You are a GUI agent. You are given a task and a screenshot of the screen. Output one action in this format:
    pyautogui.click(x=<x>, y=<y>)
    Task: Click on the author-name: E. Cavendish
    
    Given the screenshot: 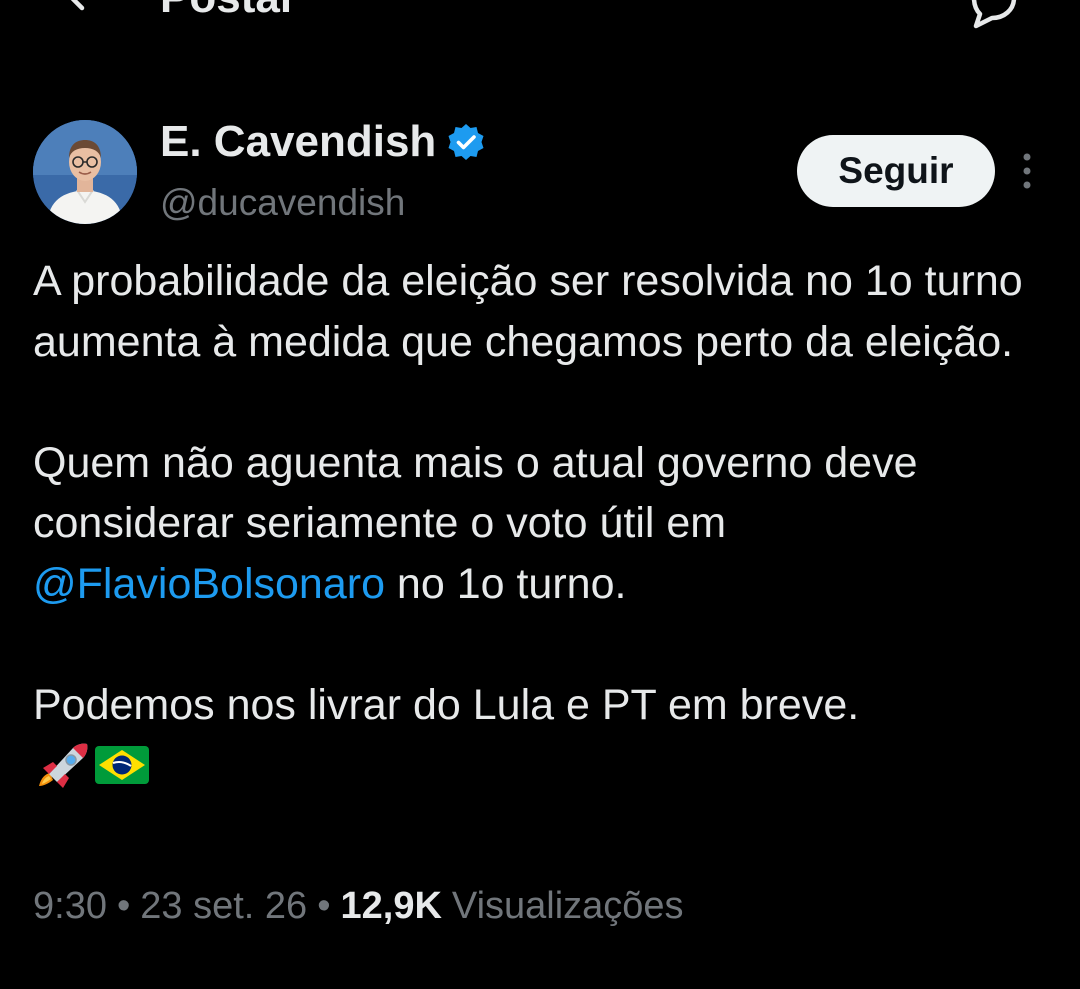 What is the action you would take?
    pyautogui.click(x=298, y=142)
    